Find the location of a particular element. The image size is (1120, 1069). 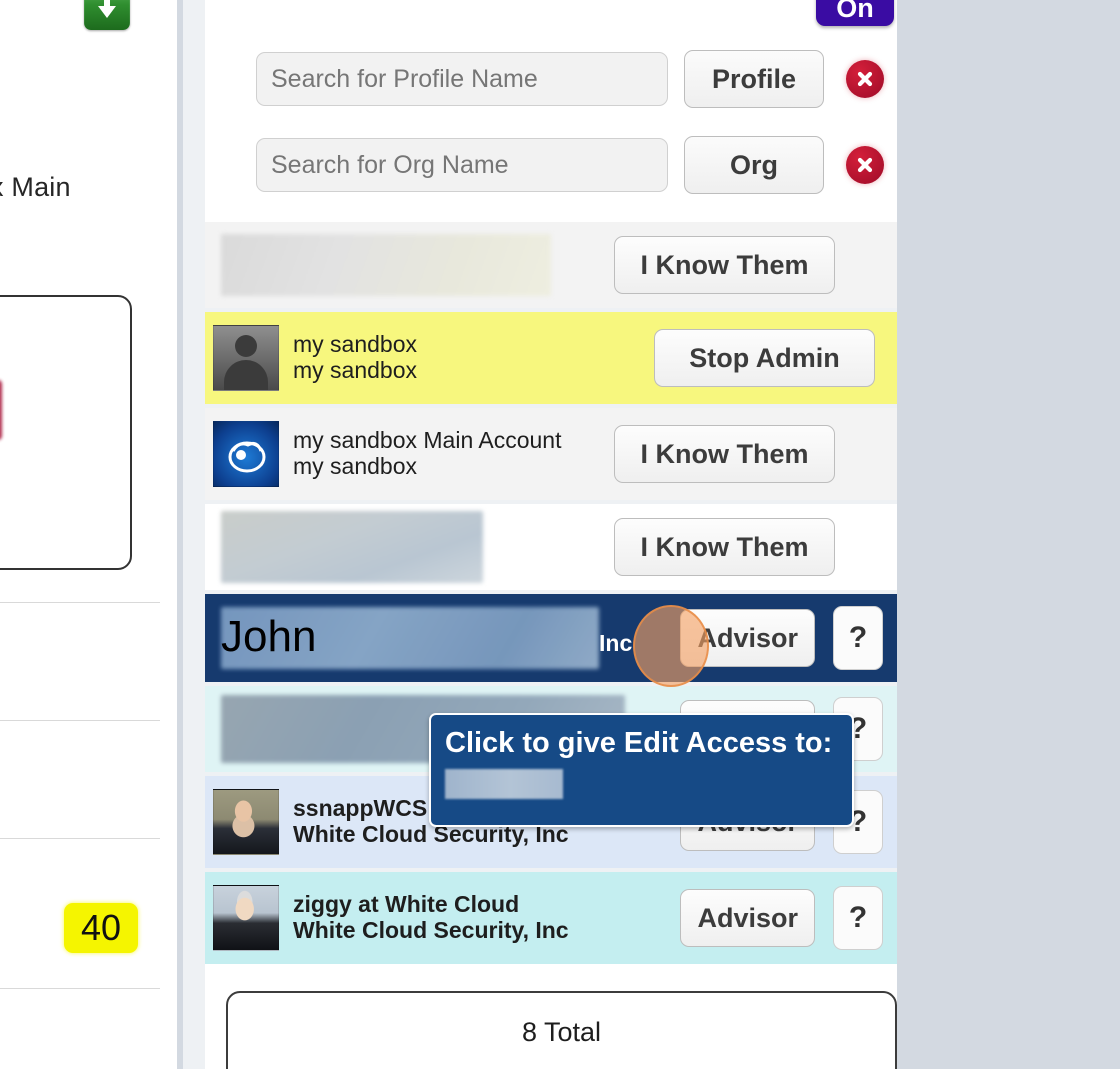

left-rounded-container is located at coordinates (66, 432).